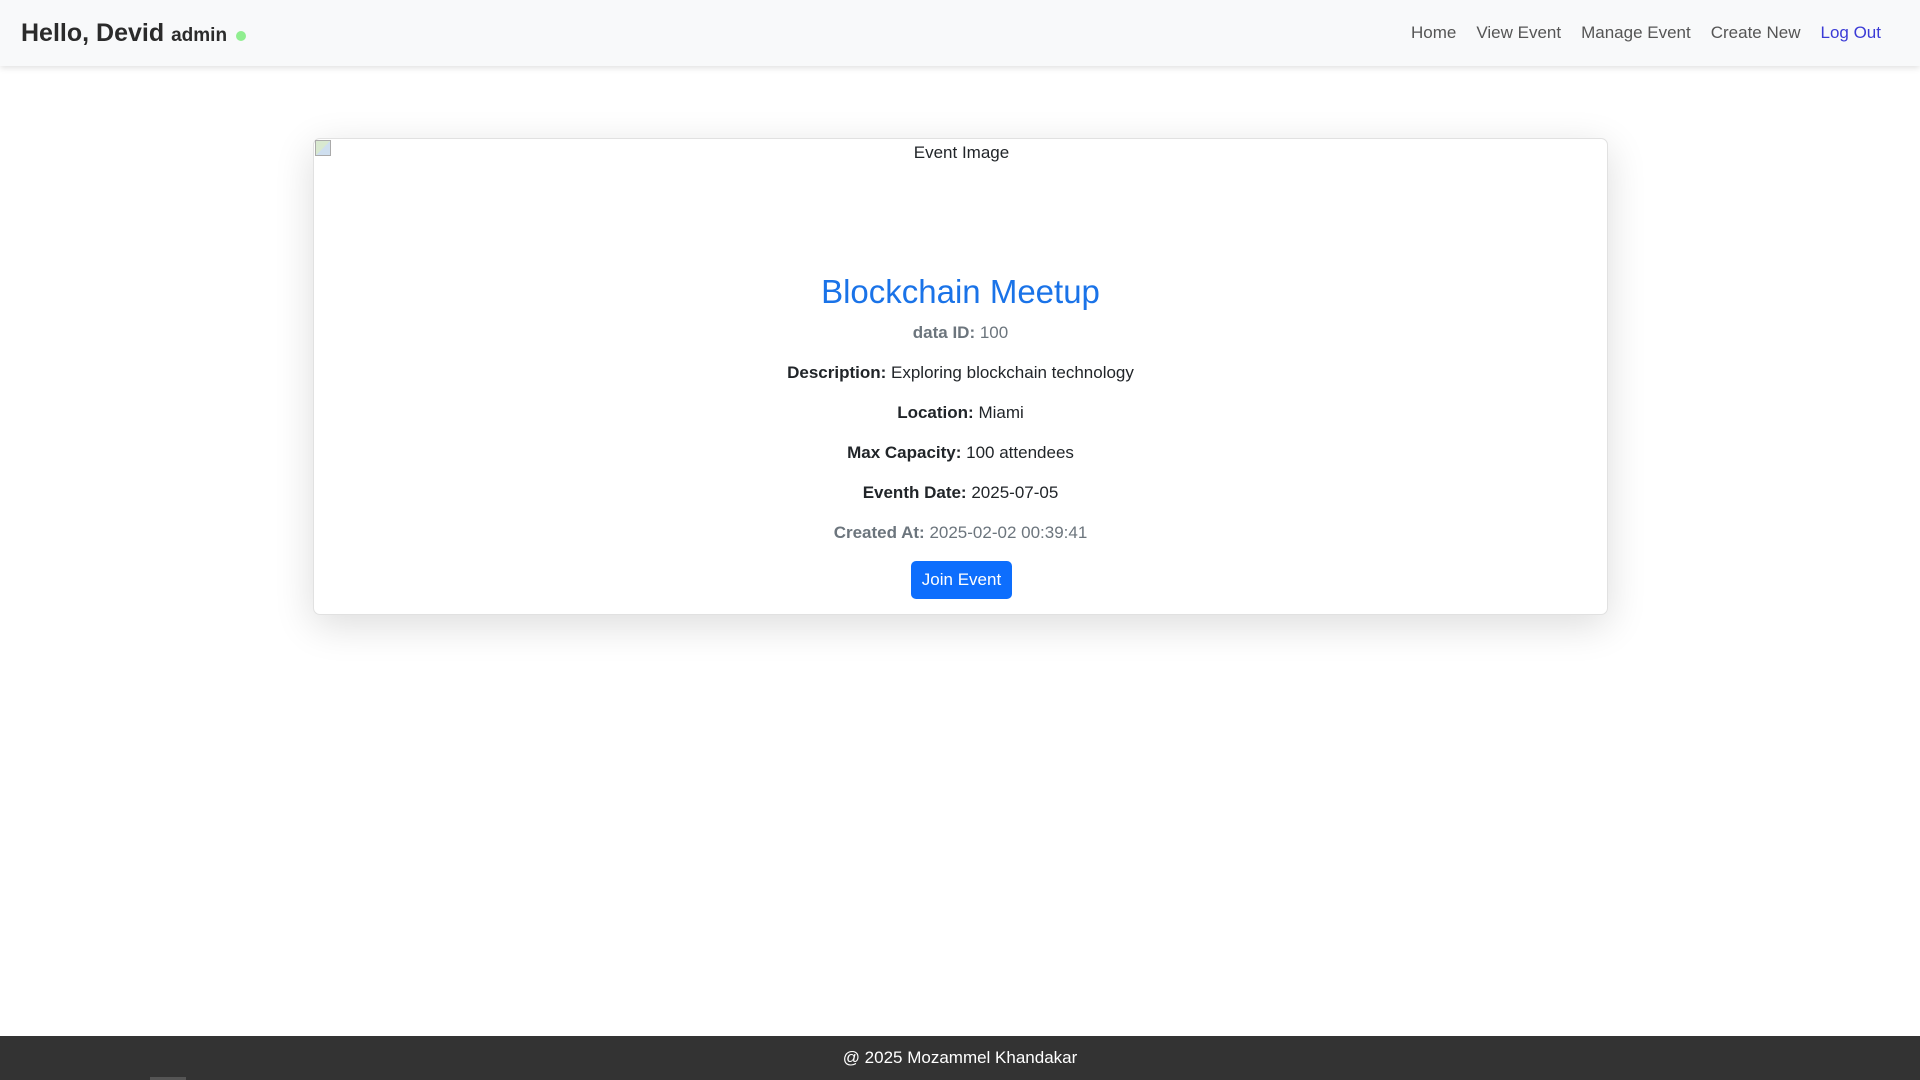 The image size is (1920, 1080). I want to click on event-location-row: Location: Miami, so click(960, 413).